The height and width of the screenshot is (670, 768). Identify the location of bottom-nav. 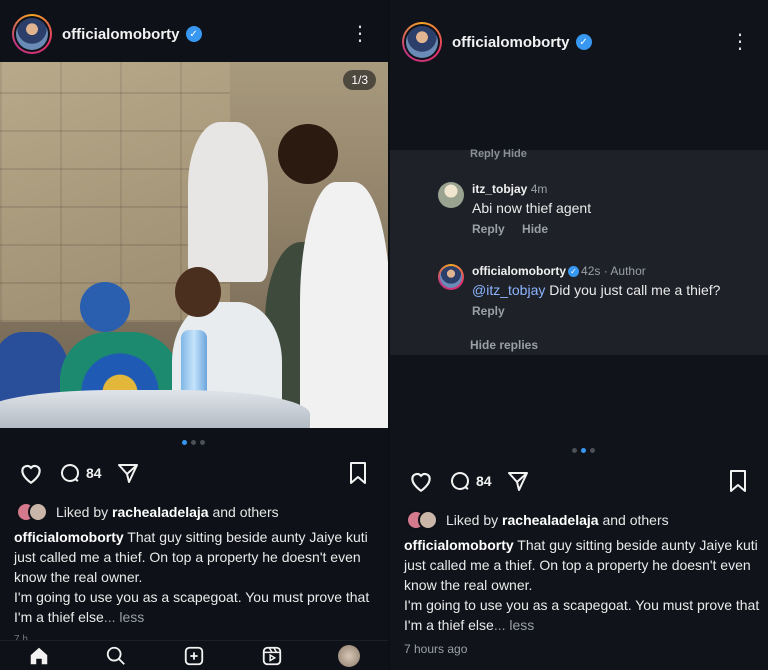
(194, 655).